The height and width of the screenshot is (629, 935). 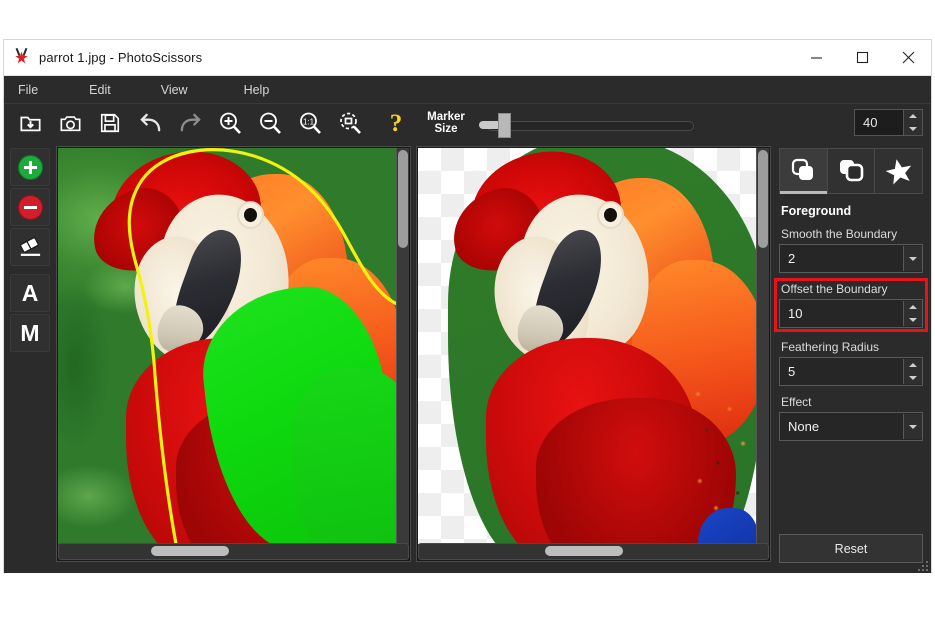 I want to click on tab-background, so click(x=804, y=171).